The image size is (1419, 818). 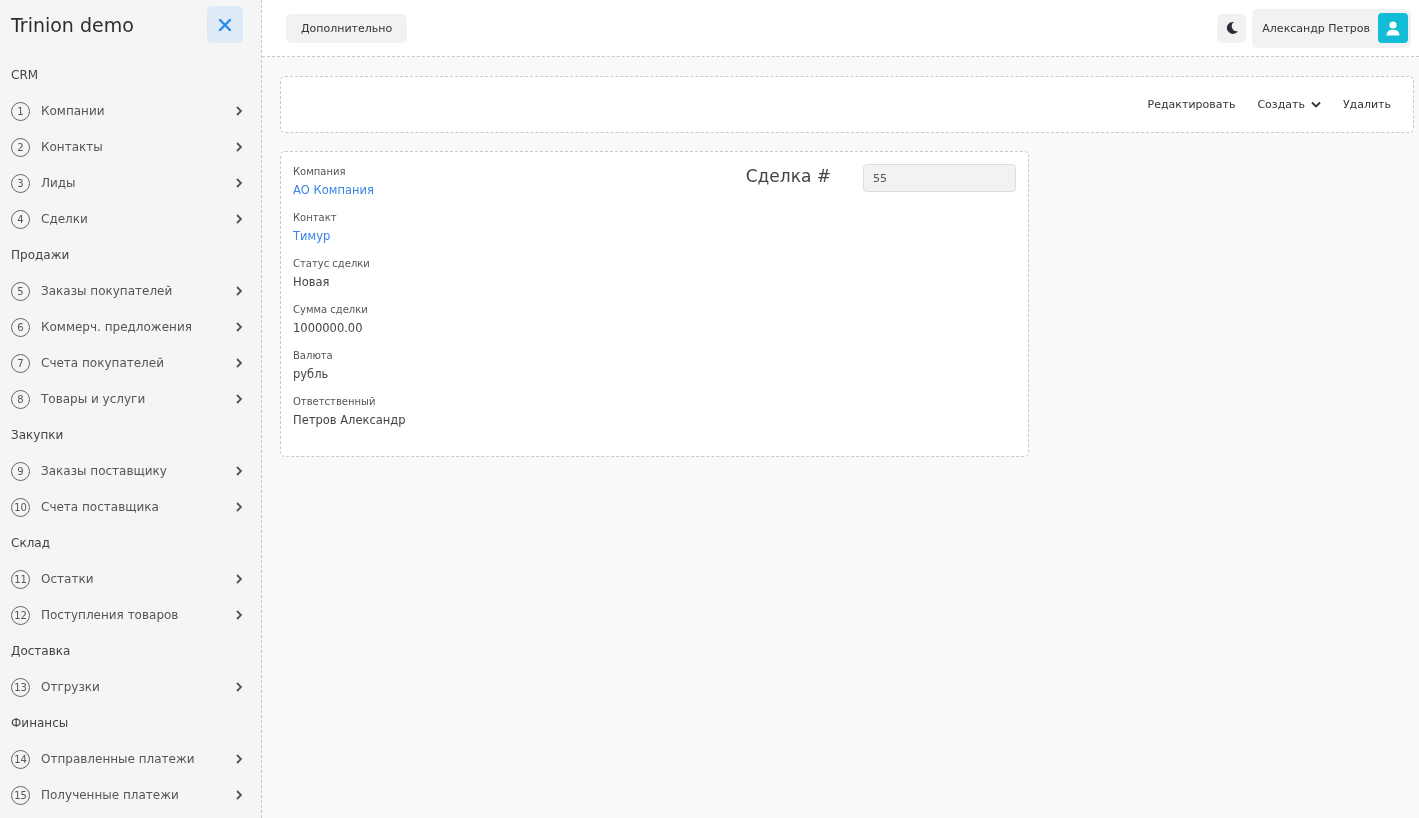 I want to click on sidebar-item: 11 Остатки, so click(x=127, y=579).